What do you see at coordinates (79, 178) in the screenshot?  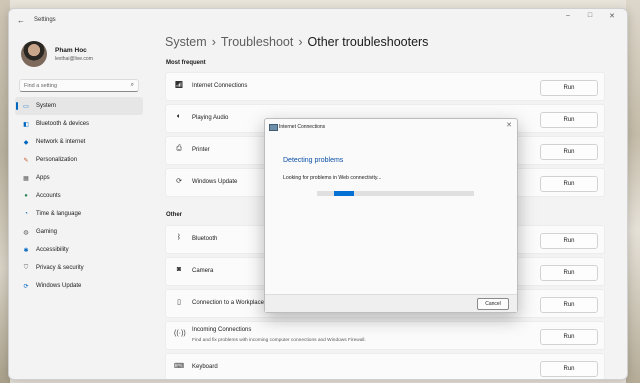 I see `sidebar-item-apps: ▦ Apps` at bounding box center [79, 178].